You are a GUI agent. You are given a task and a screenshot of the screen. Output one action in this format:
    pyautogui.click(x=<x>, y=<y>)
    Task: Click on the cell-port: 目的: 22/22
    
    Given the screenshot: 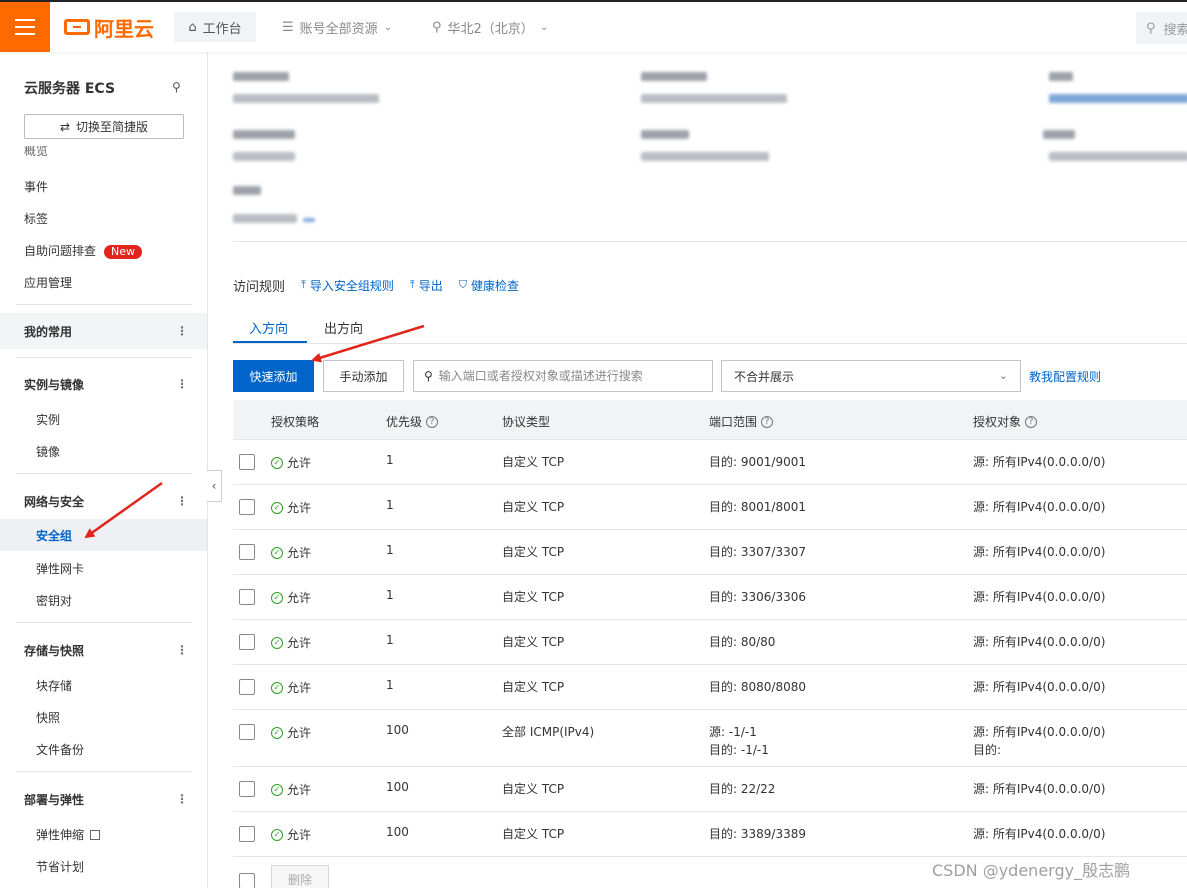 What is the action you would take?
    pyautogui.click(x=742, y=789)
    